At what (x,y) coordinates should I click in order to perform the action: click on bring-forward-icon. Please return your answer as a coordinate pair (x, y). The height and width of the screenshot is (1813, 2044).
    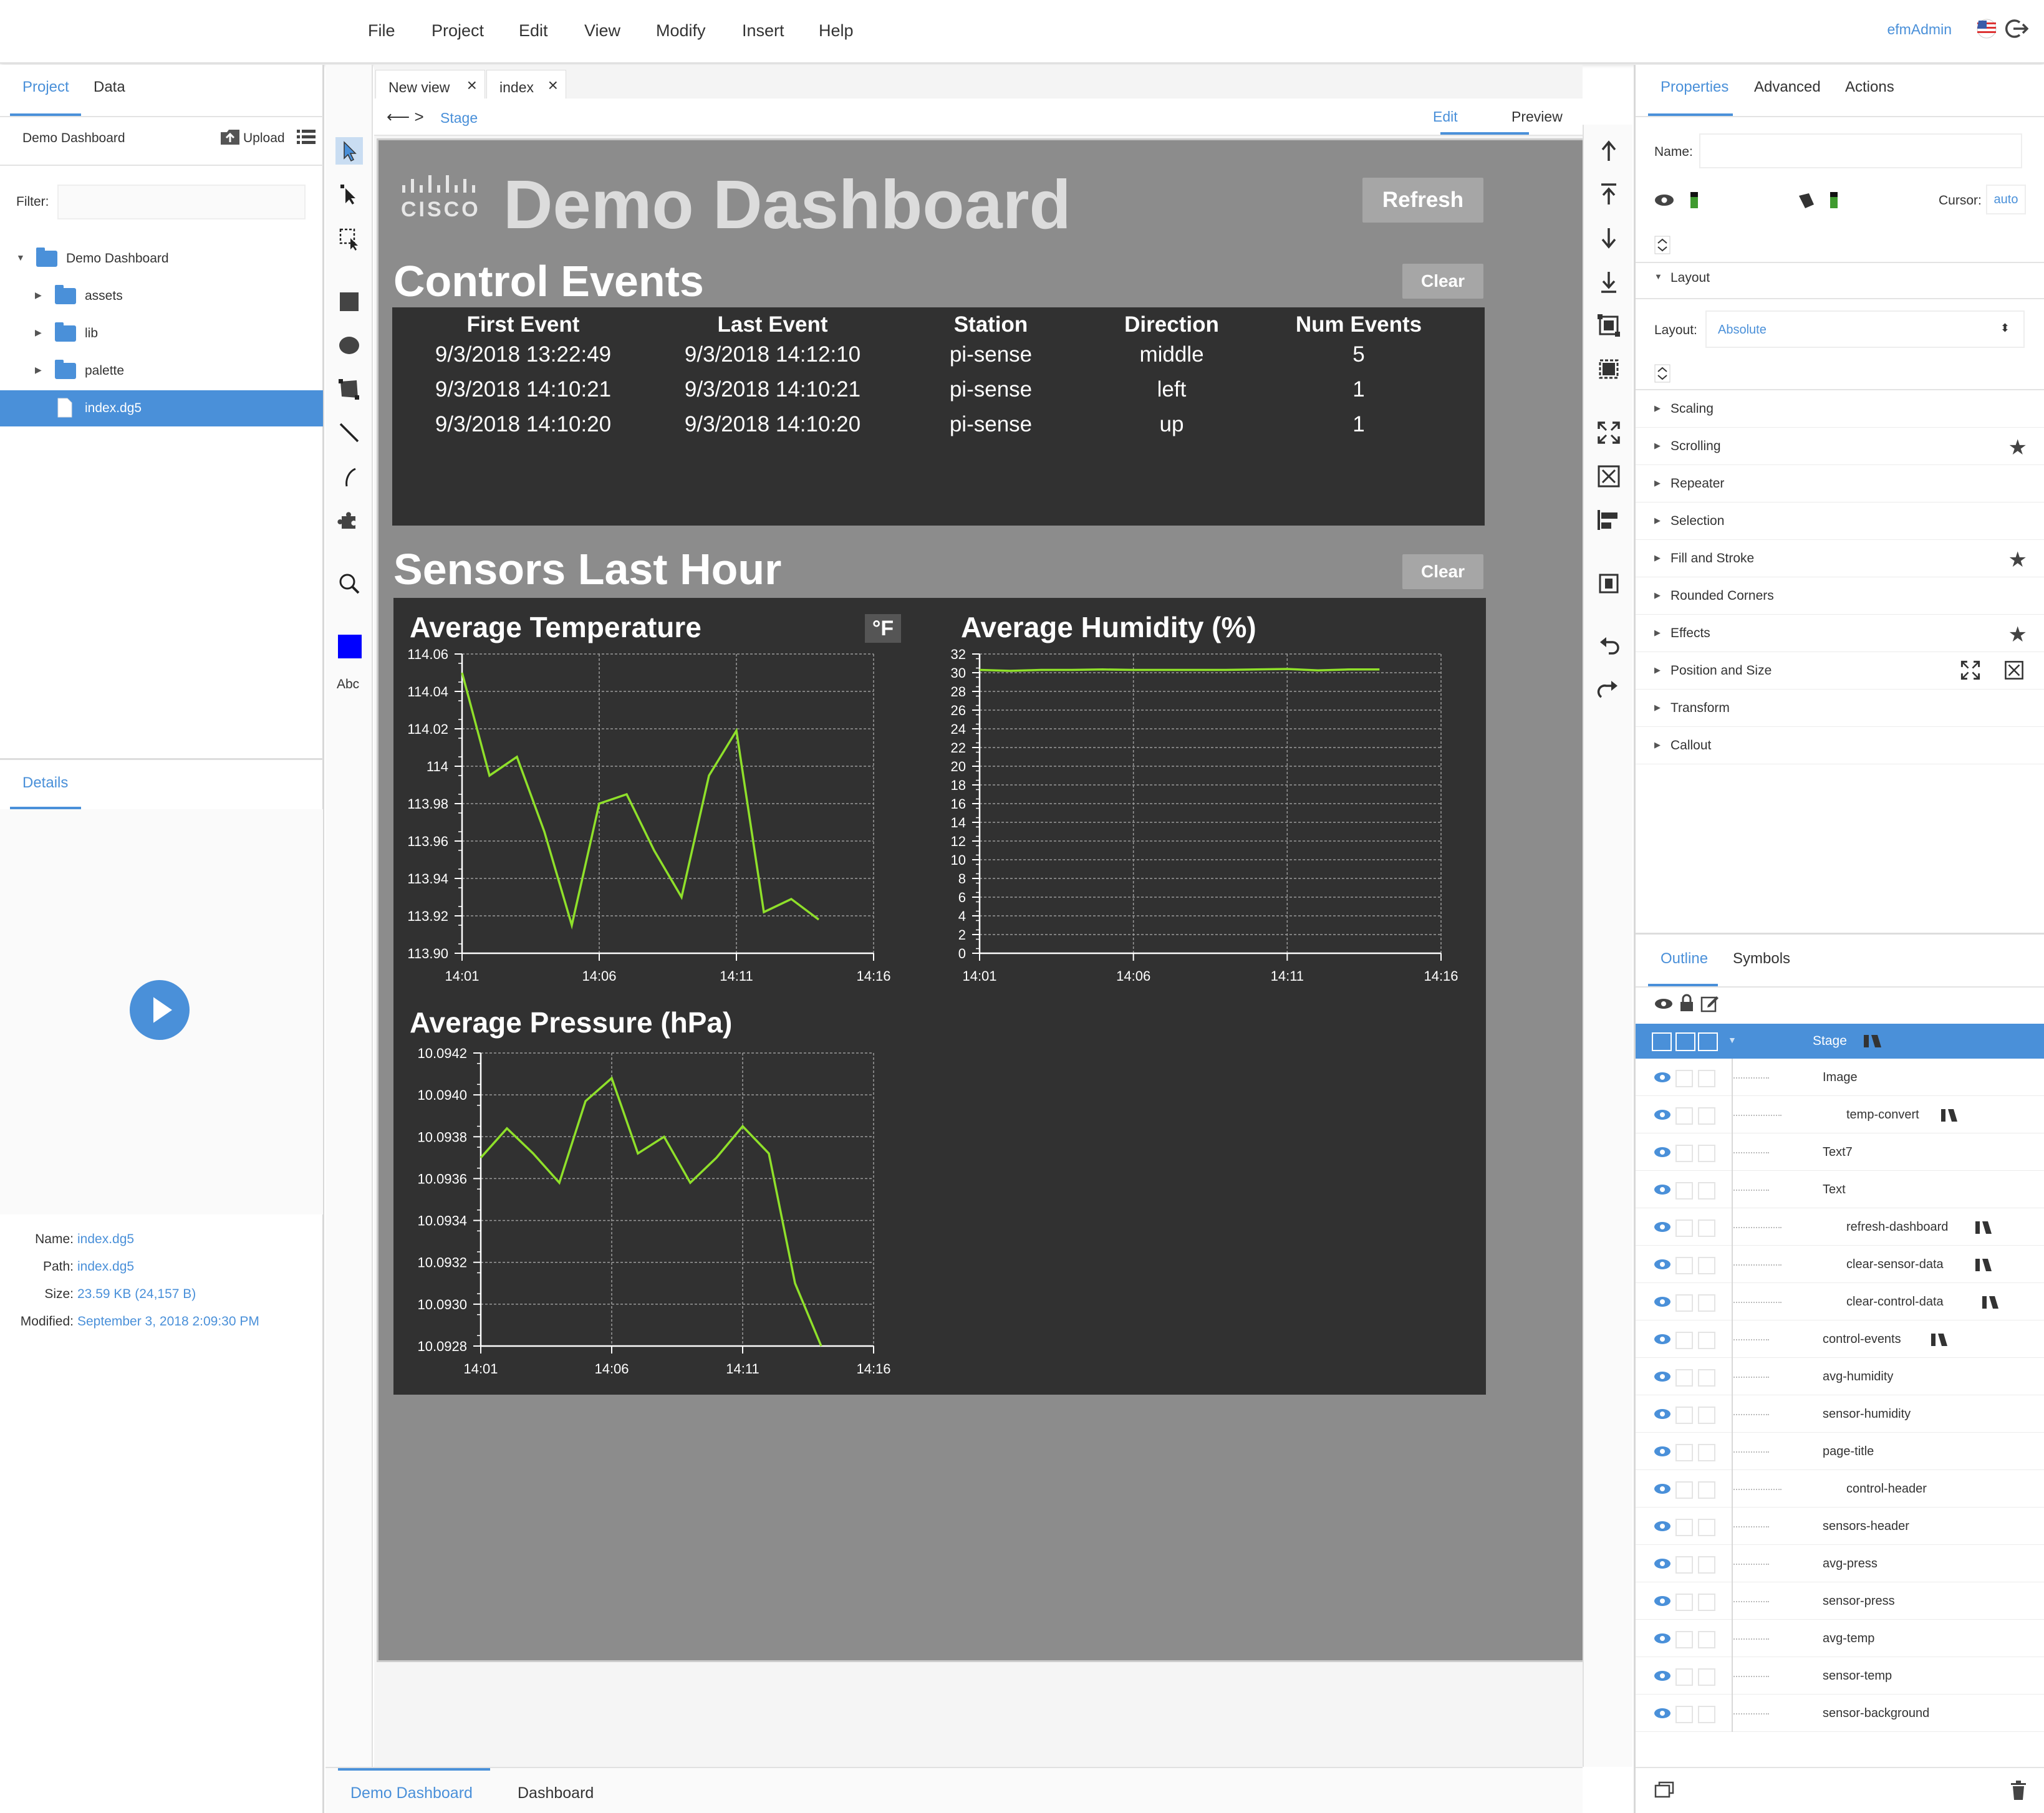
    Looking at the image, I should click on (1608, 151).